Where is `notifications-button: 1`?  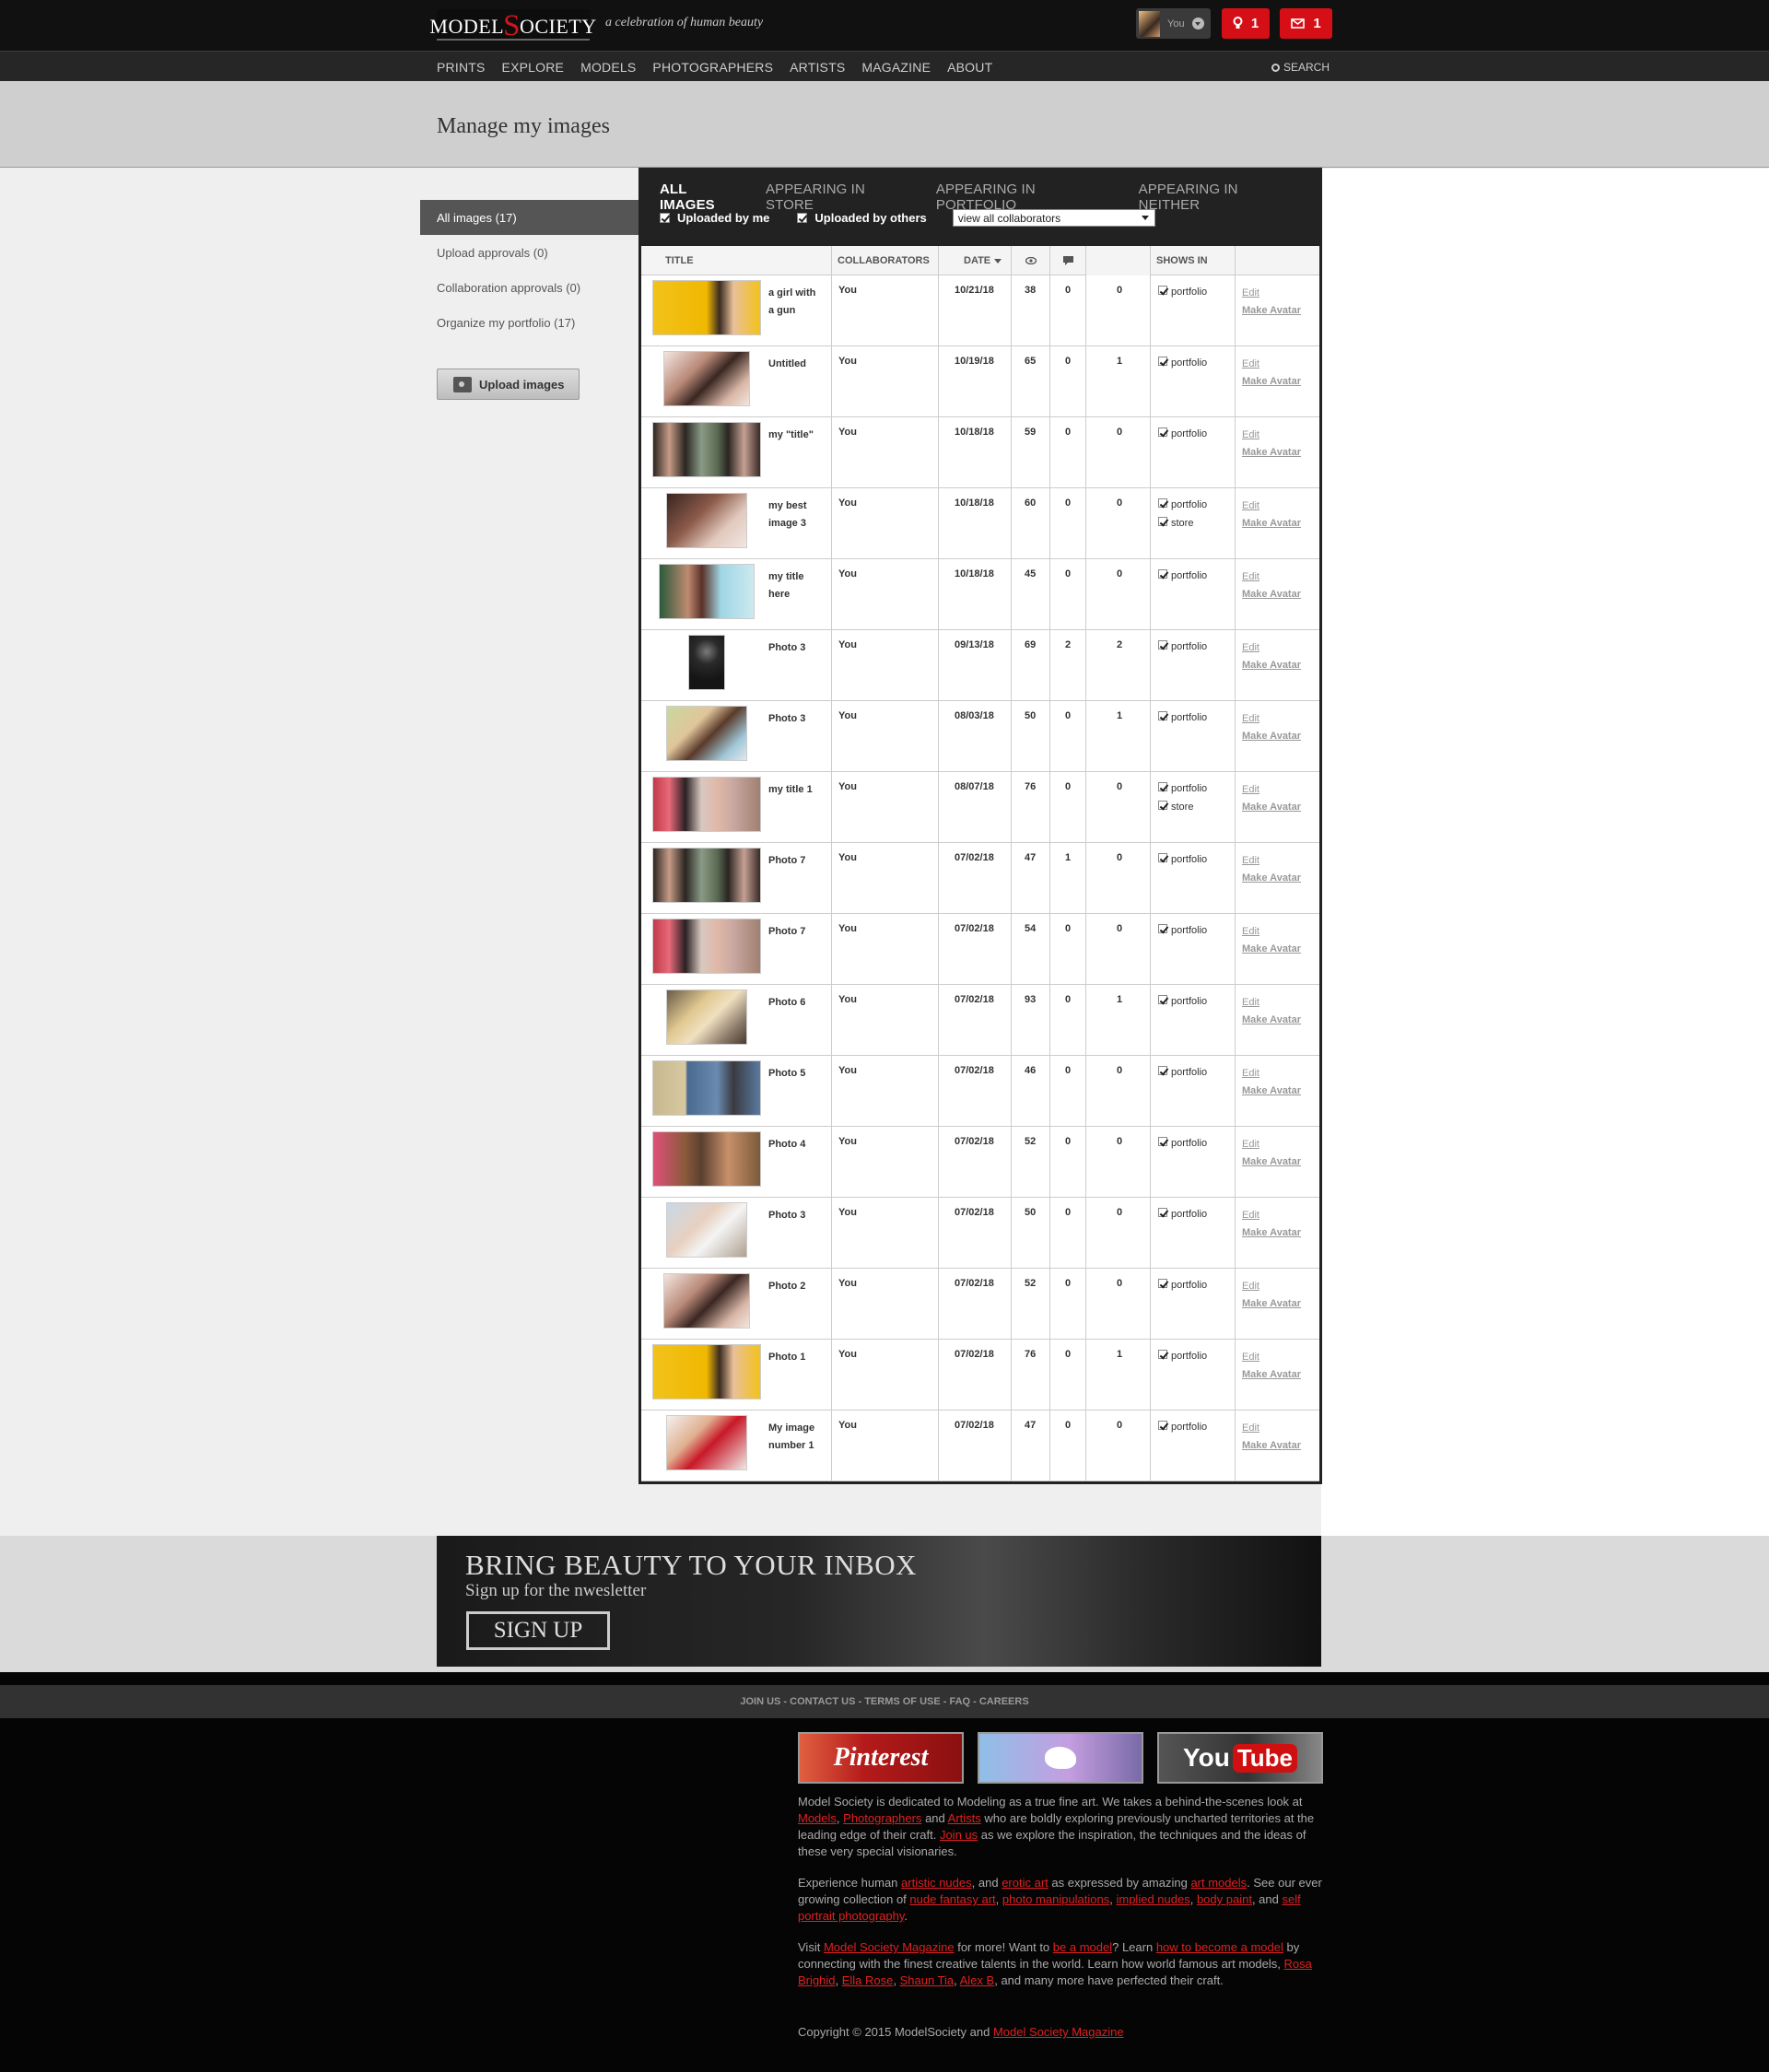
notifications-button: 1 is located at coordinates (1246, 23).